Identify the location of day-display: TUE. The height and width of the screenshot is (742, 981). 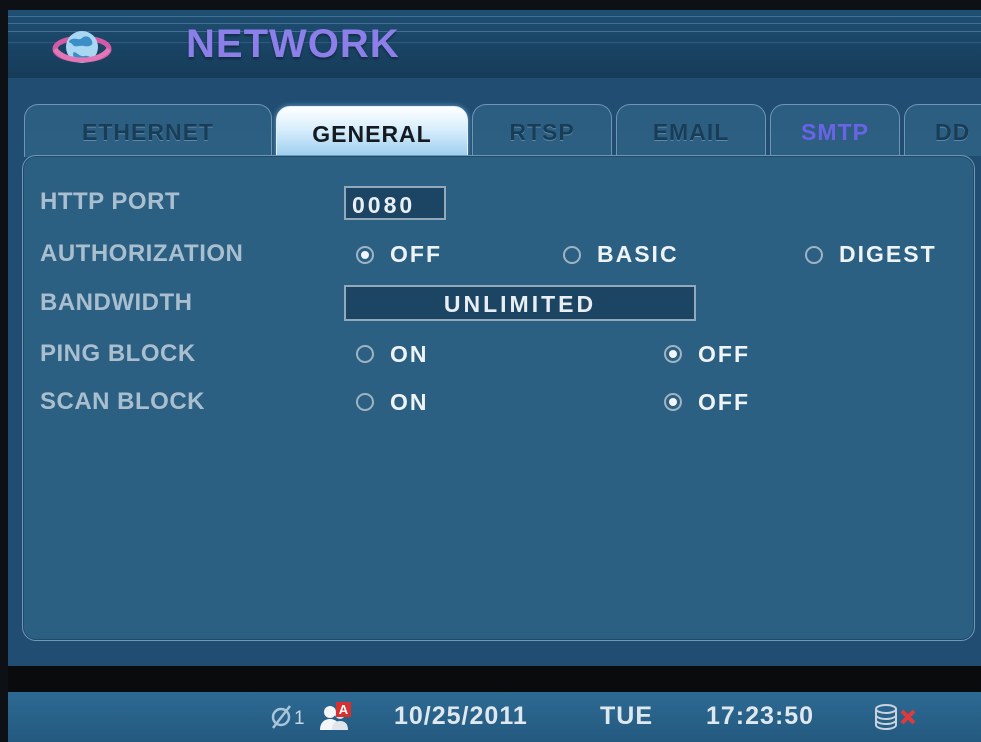
(626, 716).